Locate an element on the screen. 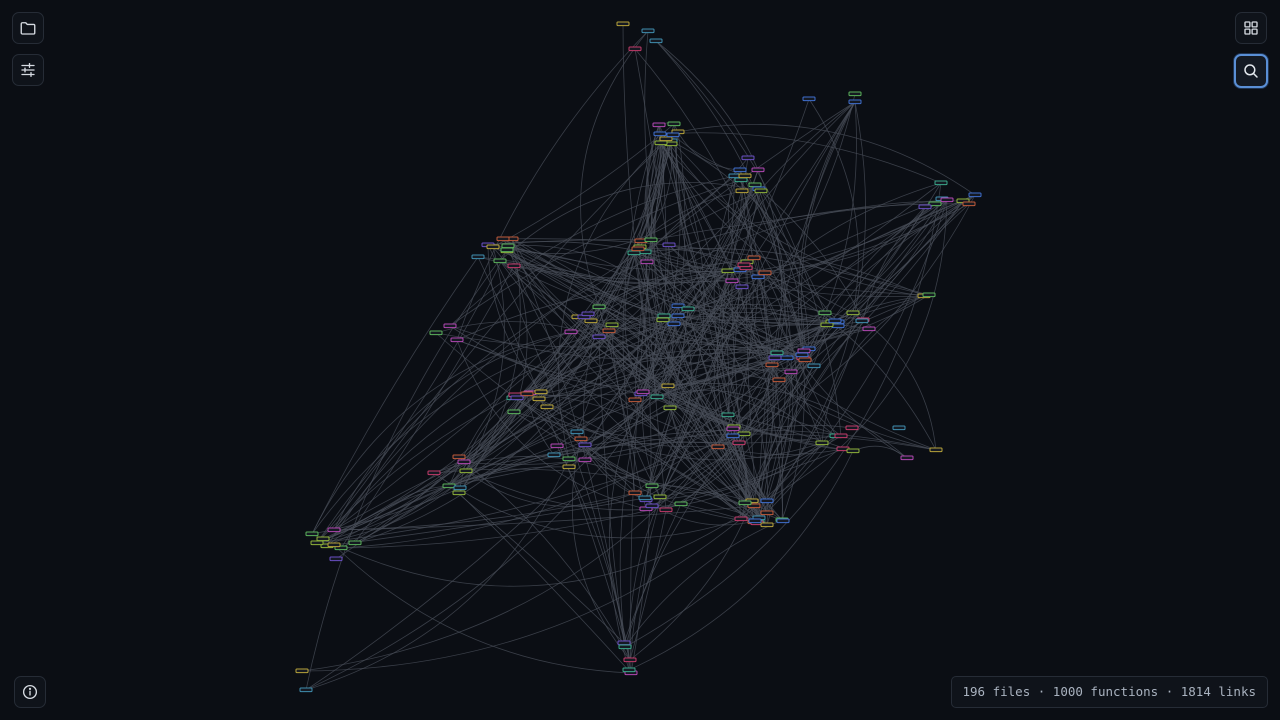 Image resolution: width=1280 pixels, height=720 pixels. filters-button is located at coordinates (28, 70).